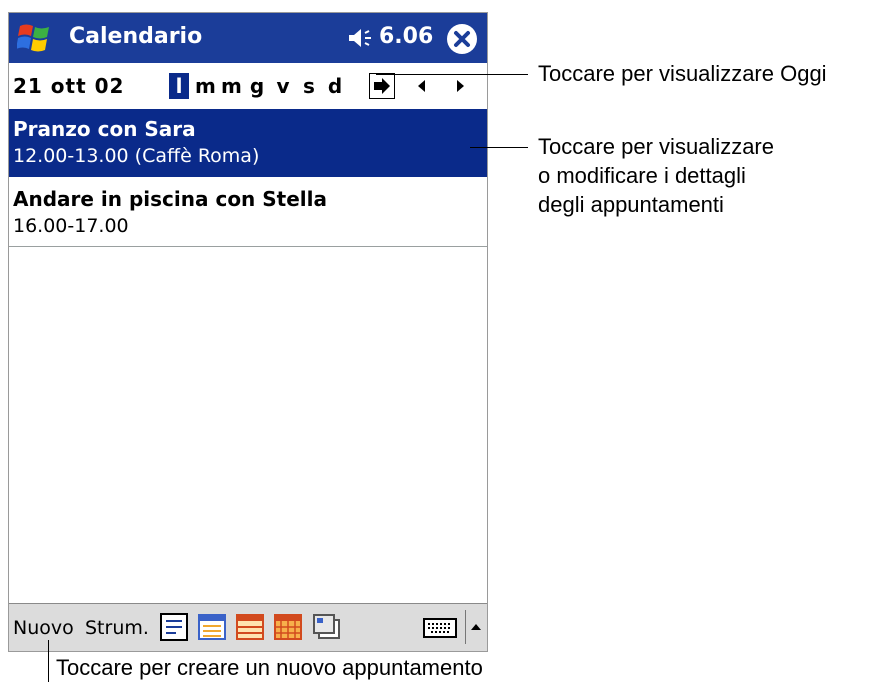 The width and height of the screenshot is (883, 684). I want to click on close-icon, so click(462, 39).